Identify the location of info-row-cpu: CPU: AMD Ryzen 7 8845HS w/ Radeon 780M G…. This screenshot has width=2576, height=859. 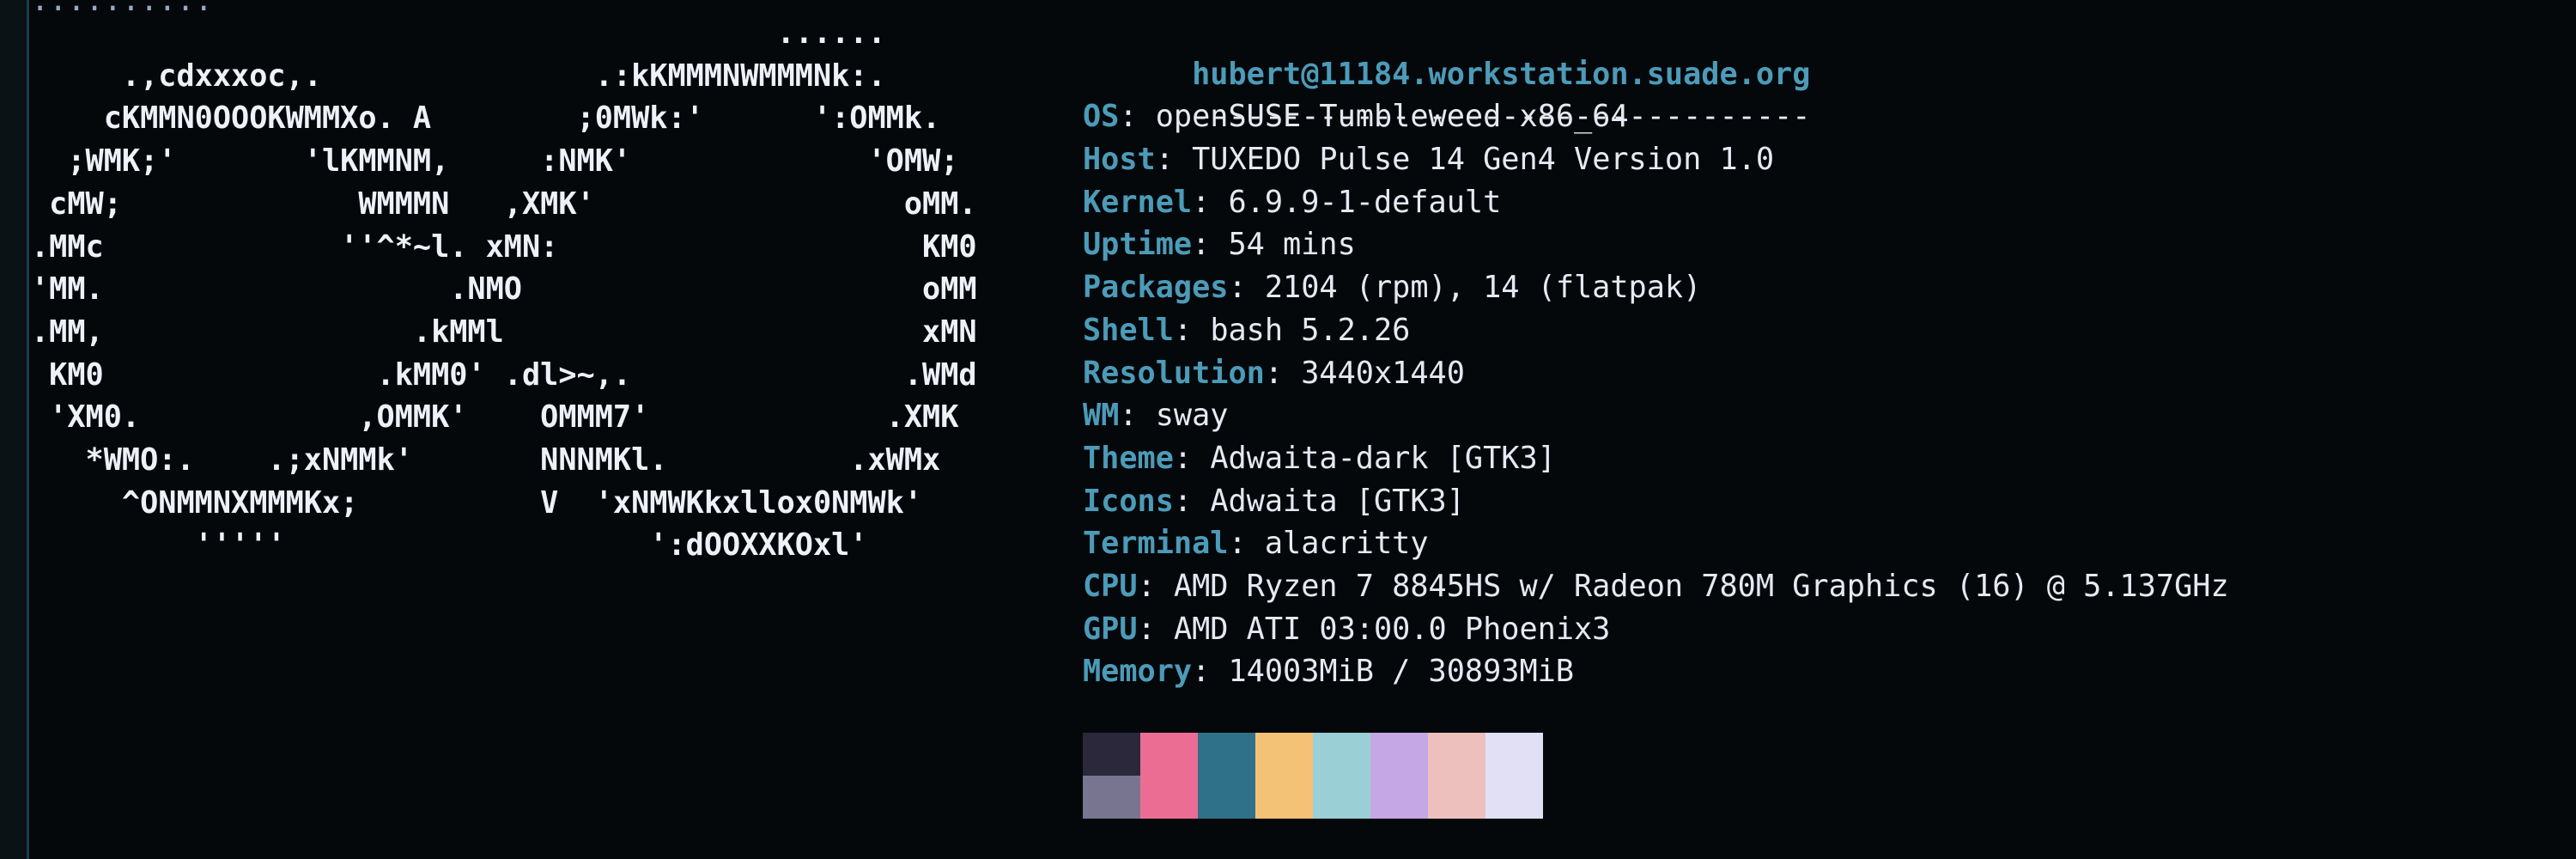
(1656, 587).